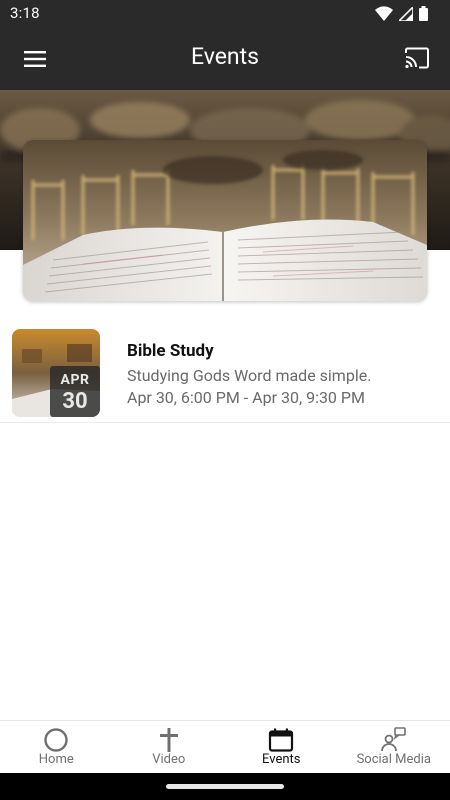 This screenshot has width=450, height=800. I want to click on cellular-signal-icon, so click(405, 15).